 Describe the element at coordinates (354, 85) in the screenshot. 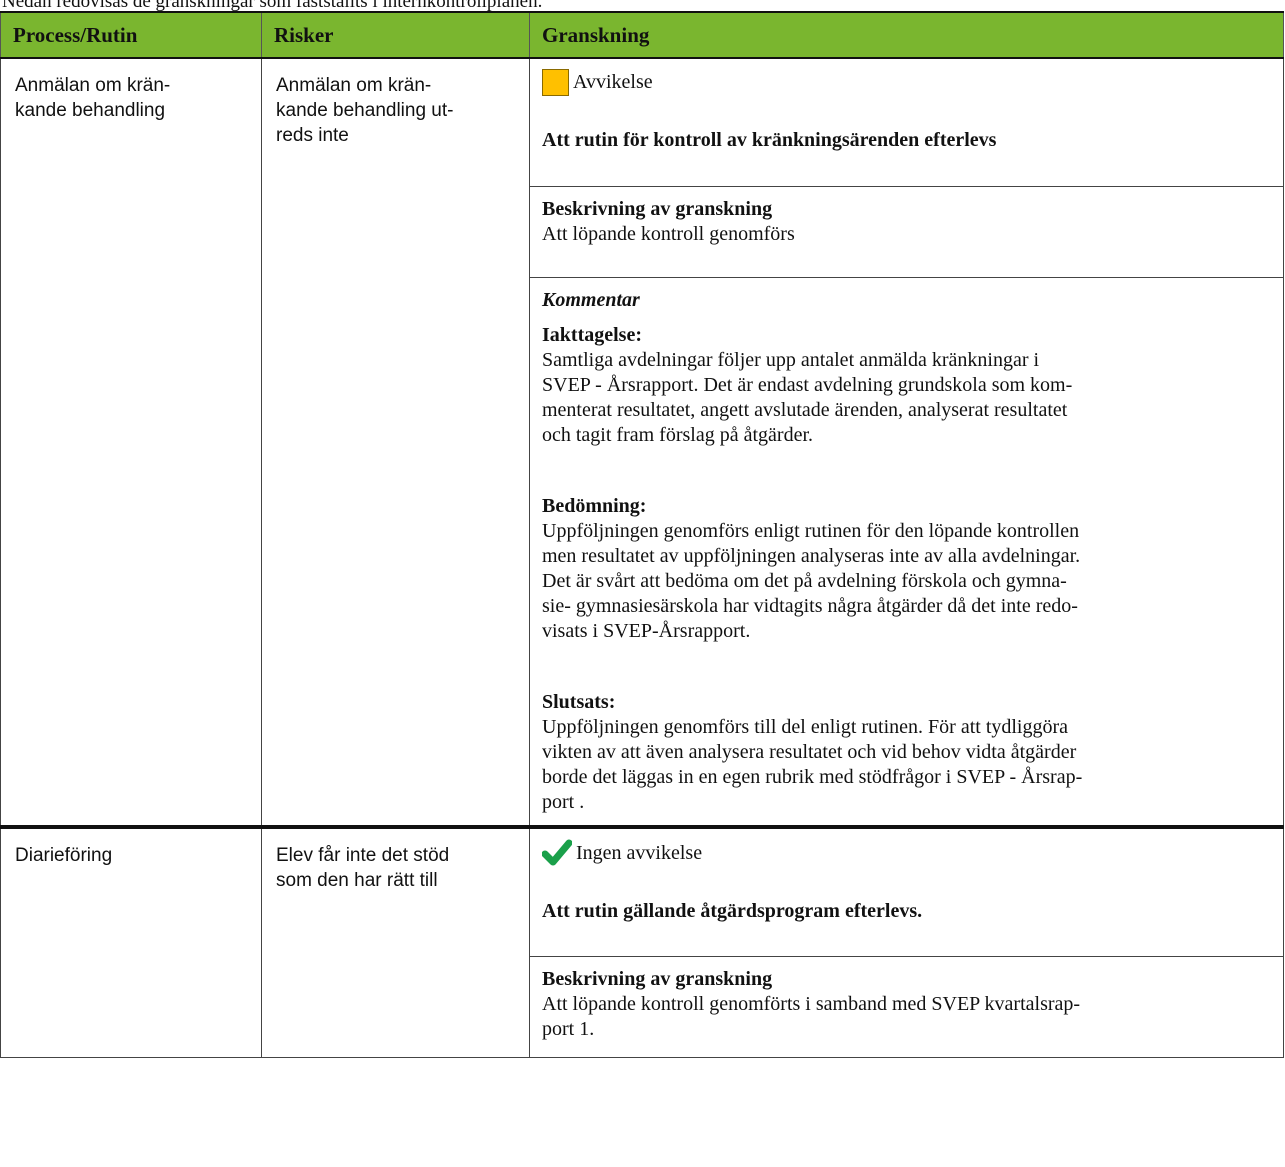

I see `risk-text: Anmälan om krän-` at that location.